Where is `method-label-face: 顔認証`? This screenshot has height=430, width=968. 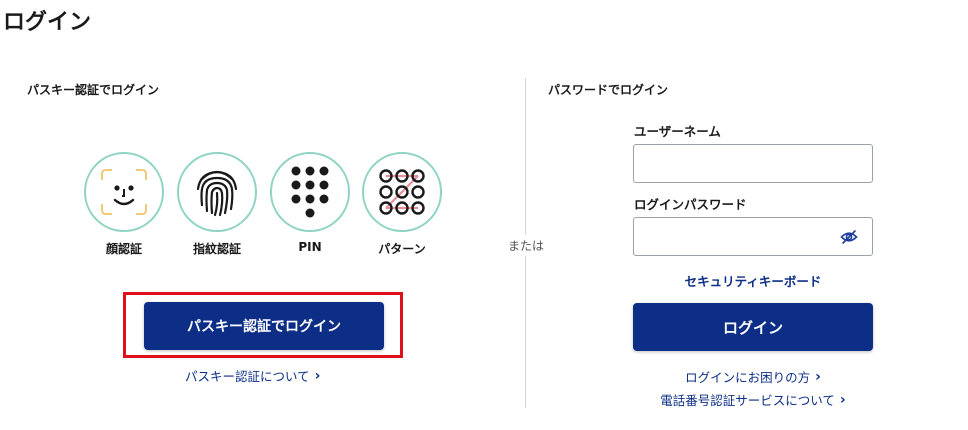
method-label-face: 顔認証 is located at coordinates (123, 249).